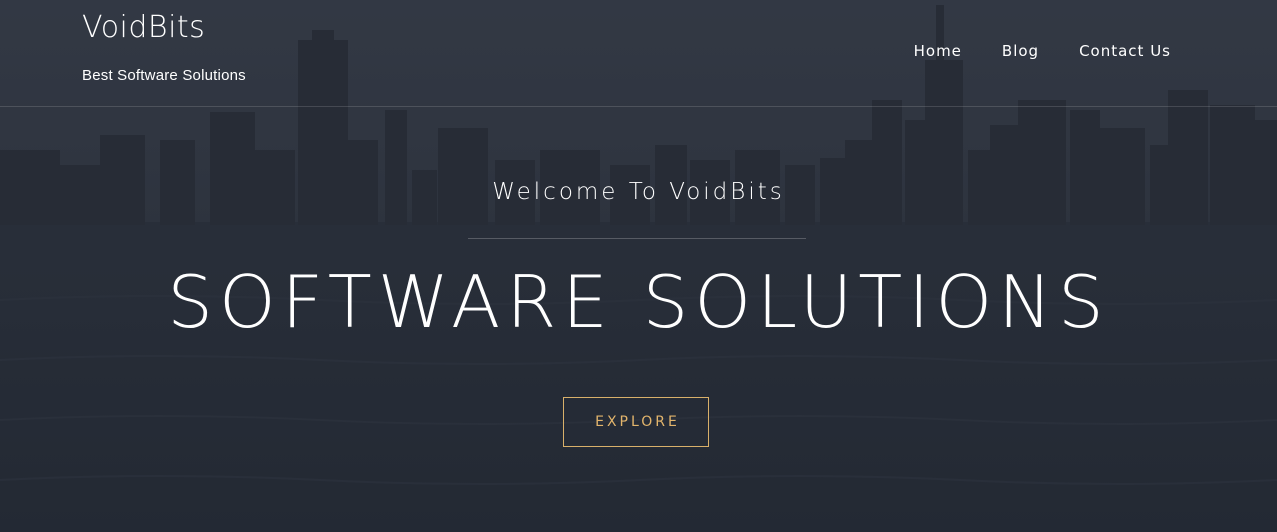  What do you see at coordinates (1125, 51) in the screenshot?
I see `nav-item-contact-us: Contact Us` at bounding box center [1125, 51].